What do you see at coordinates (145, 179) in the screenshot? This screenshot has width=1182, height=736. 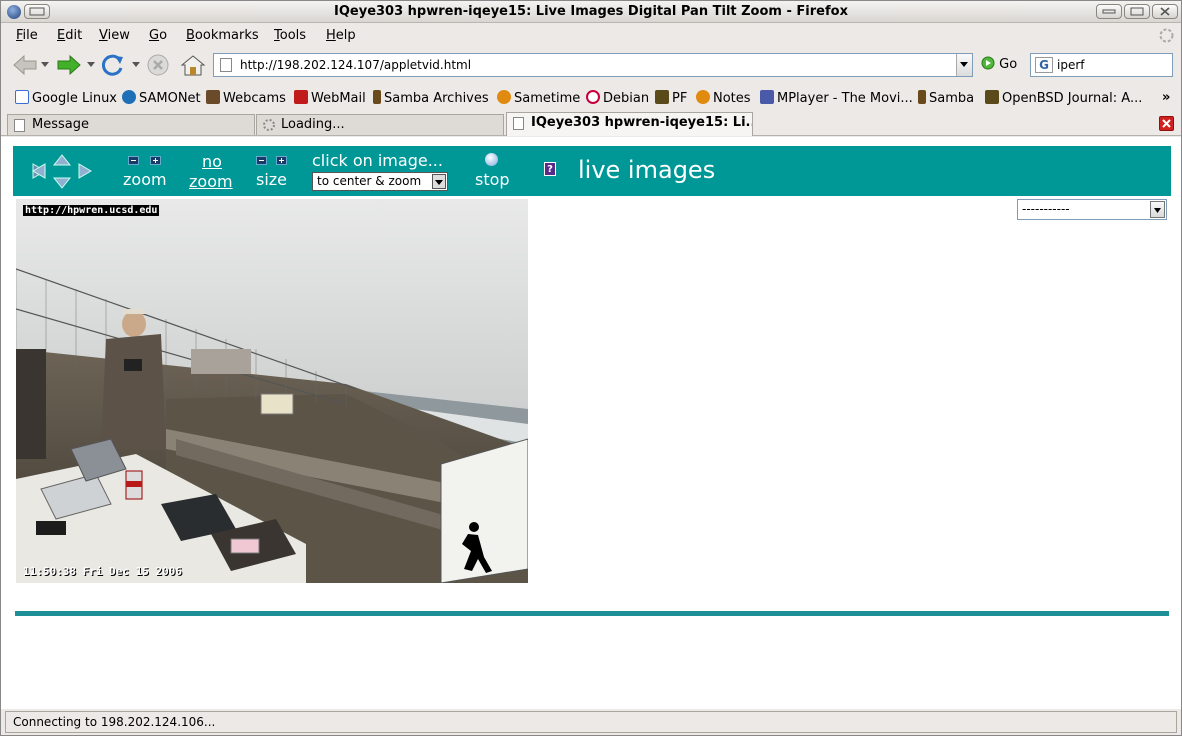 I see `zoom-label: zoom` at bounding box center [145, 179].